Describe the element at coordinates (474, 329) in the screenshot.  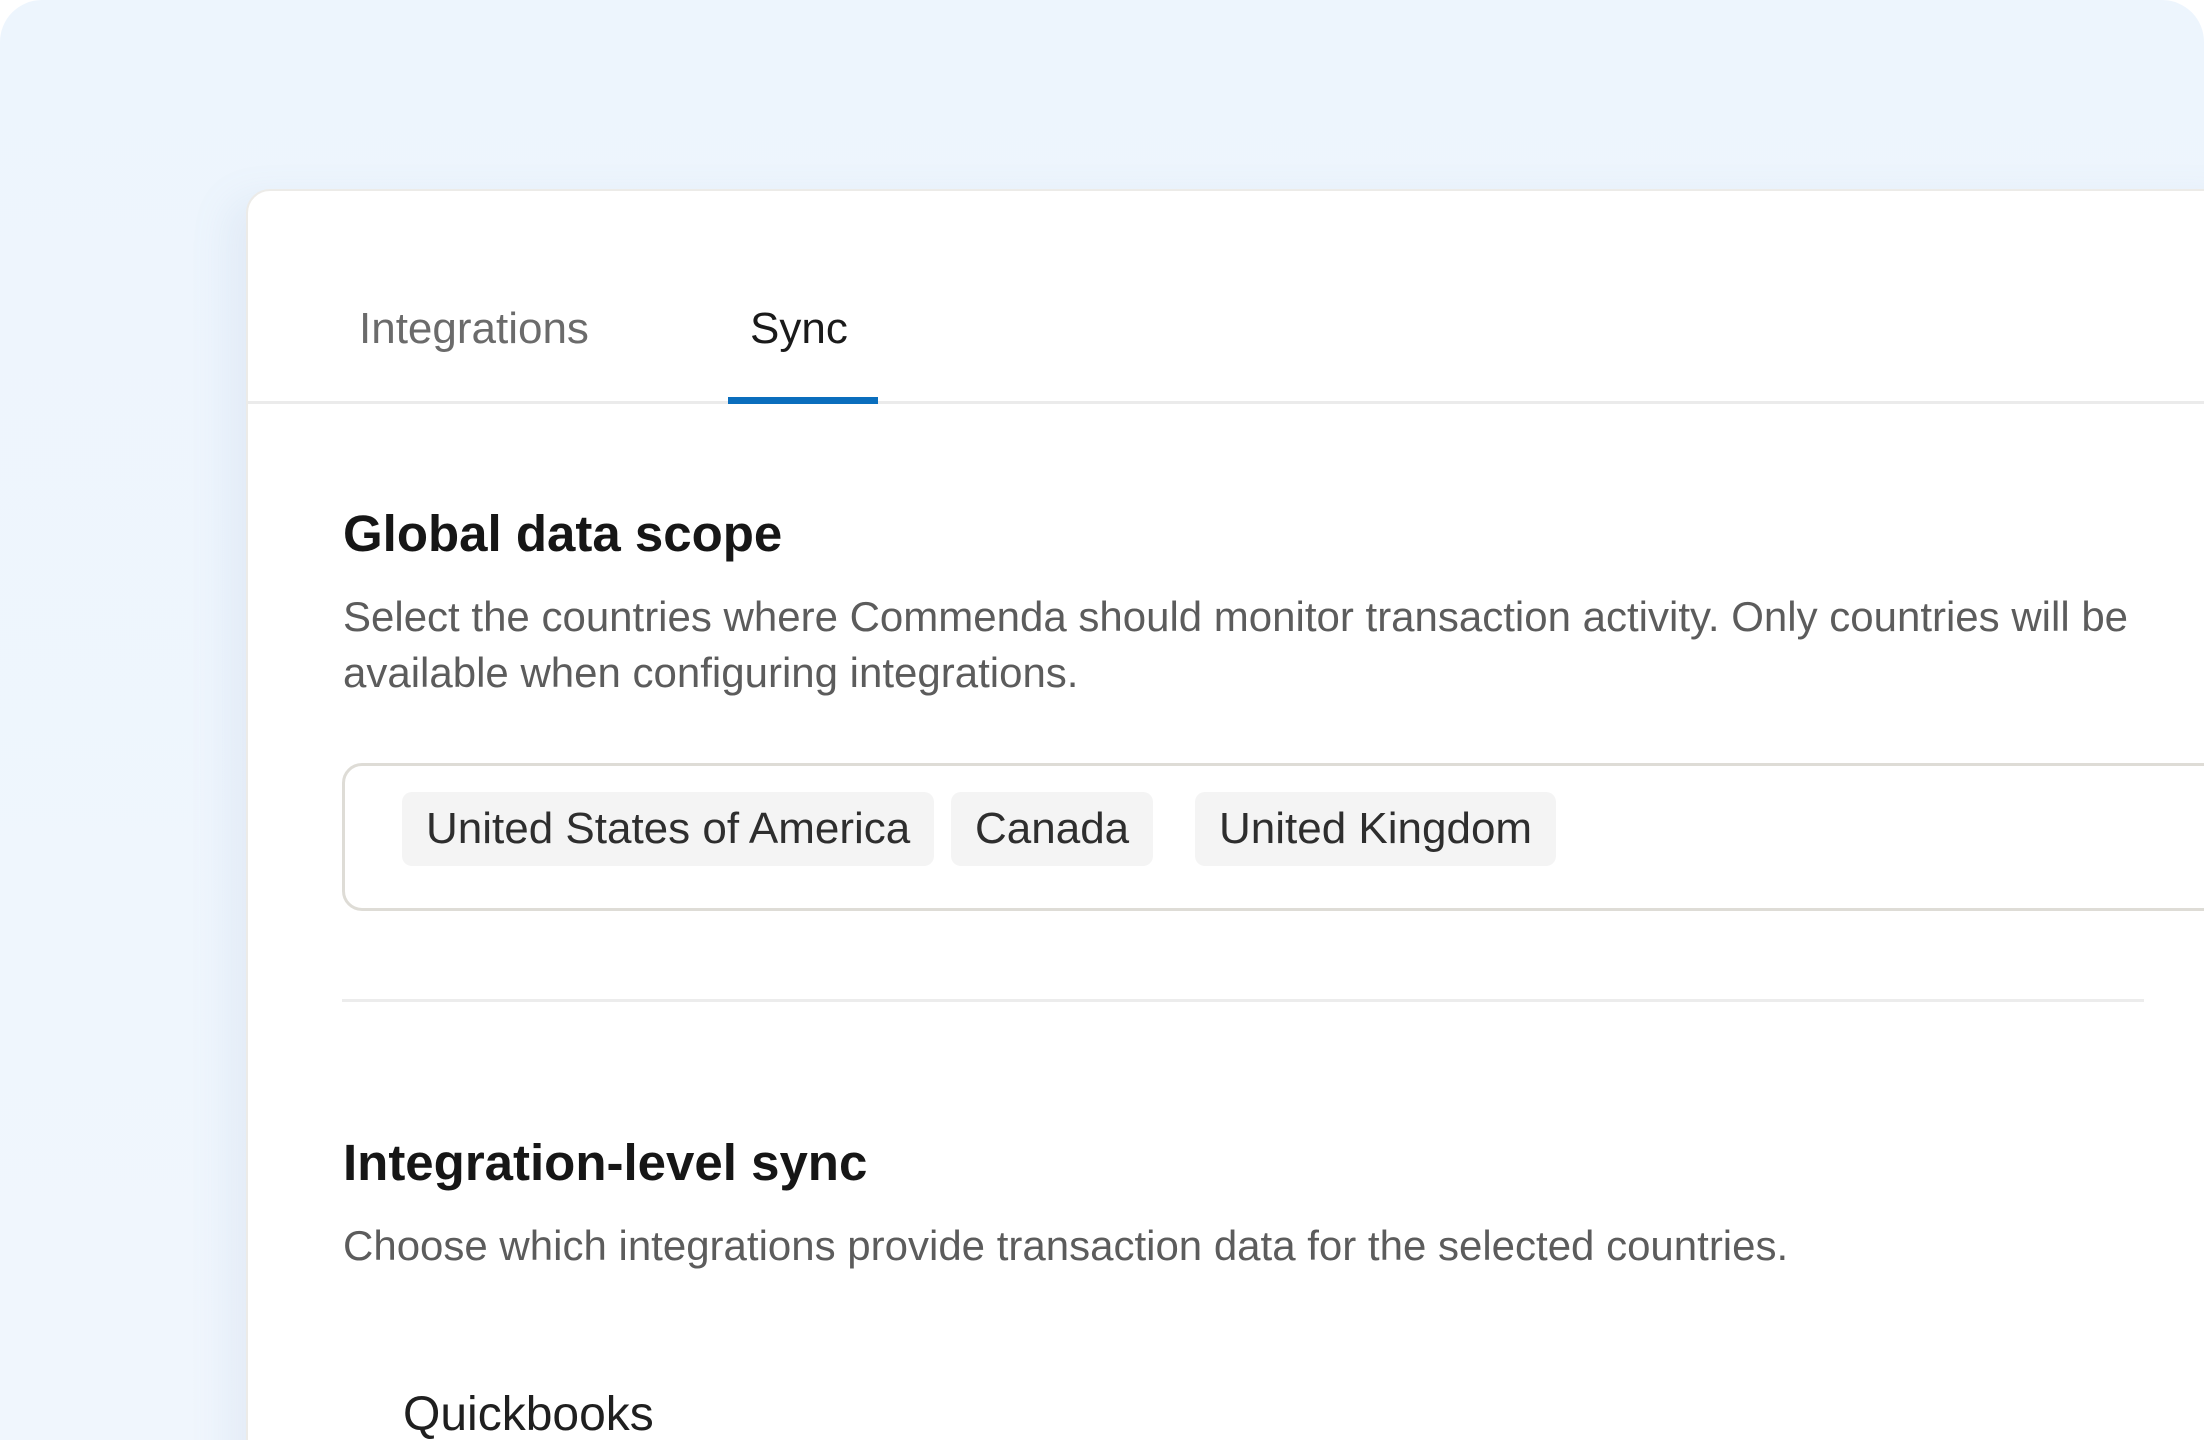
I see `tab-integrations: Integrations` at that location.